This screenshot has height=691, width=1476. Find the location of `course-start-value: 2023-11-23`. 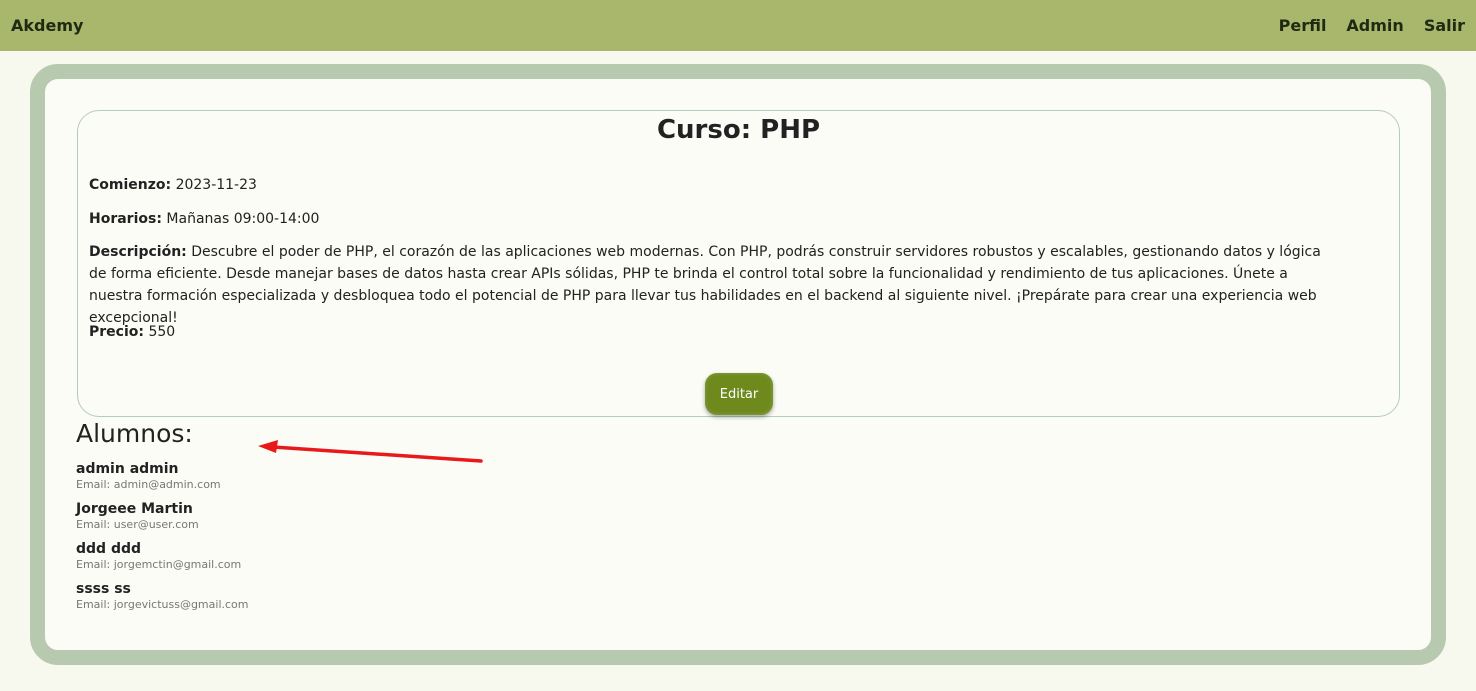

course-start-value: 2023-11-23 is located at coordinates (216, 185).